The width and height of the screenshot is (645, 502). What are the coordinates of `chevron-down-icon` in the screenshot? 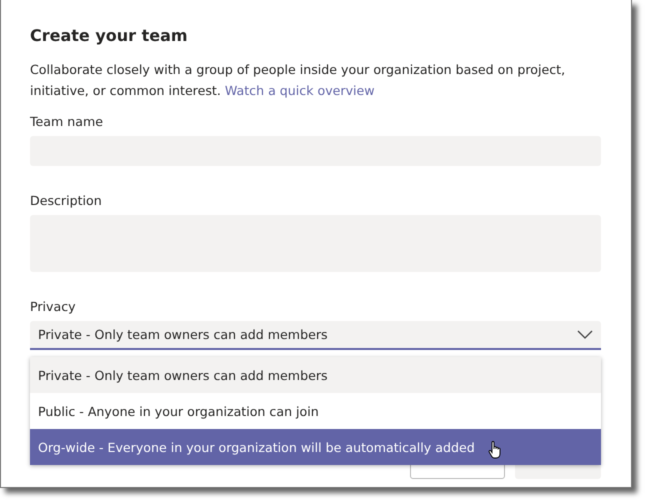 It's located at (585, 334).